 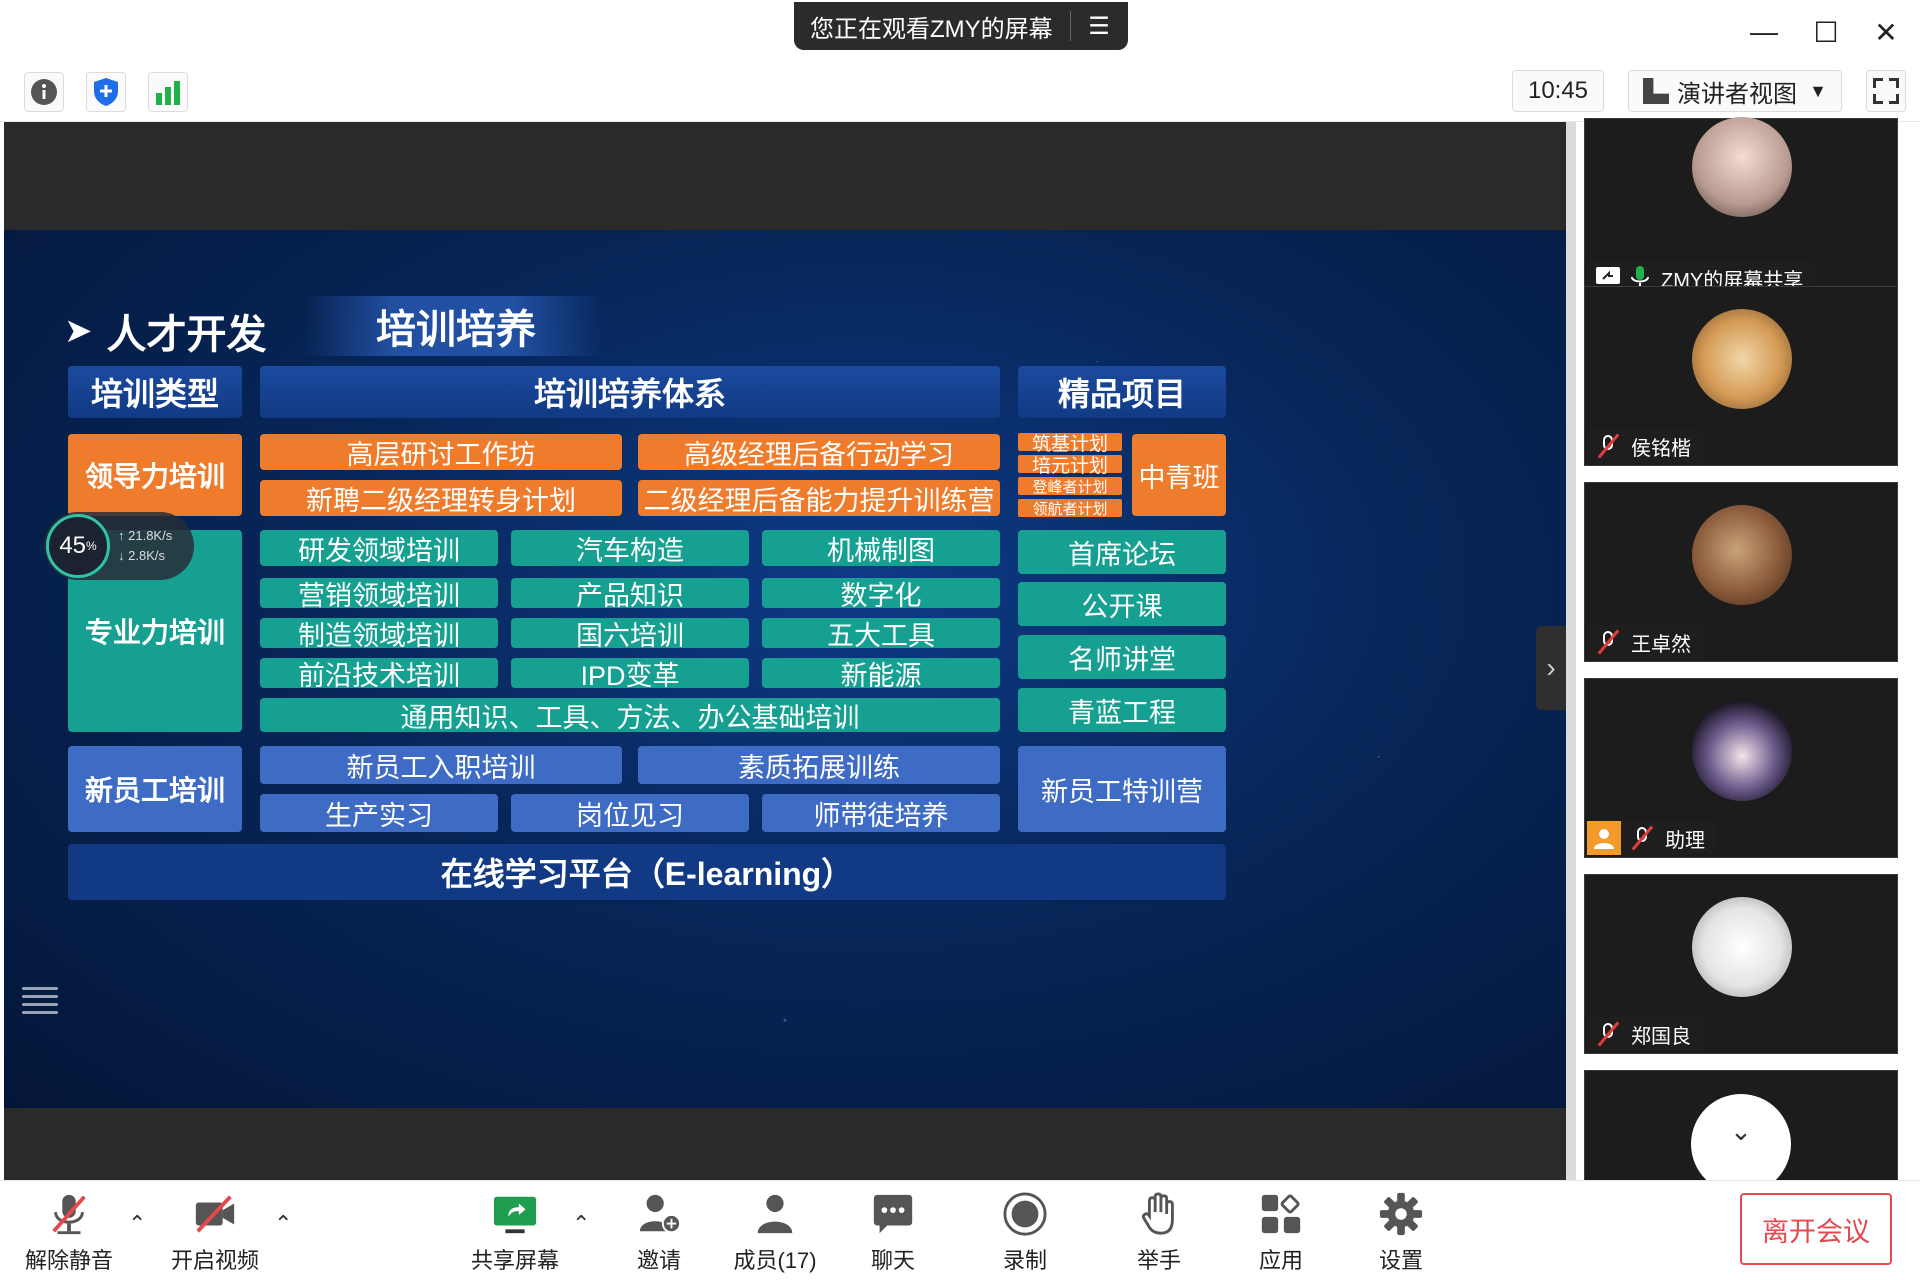 I want to click on professional-item: 制造领域培训, so click(x=379, y=634).